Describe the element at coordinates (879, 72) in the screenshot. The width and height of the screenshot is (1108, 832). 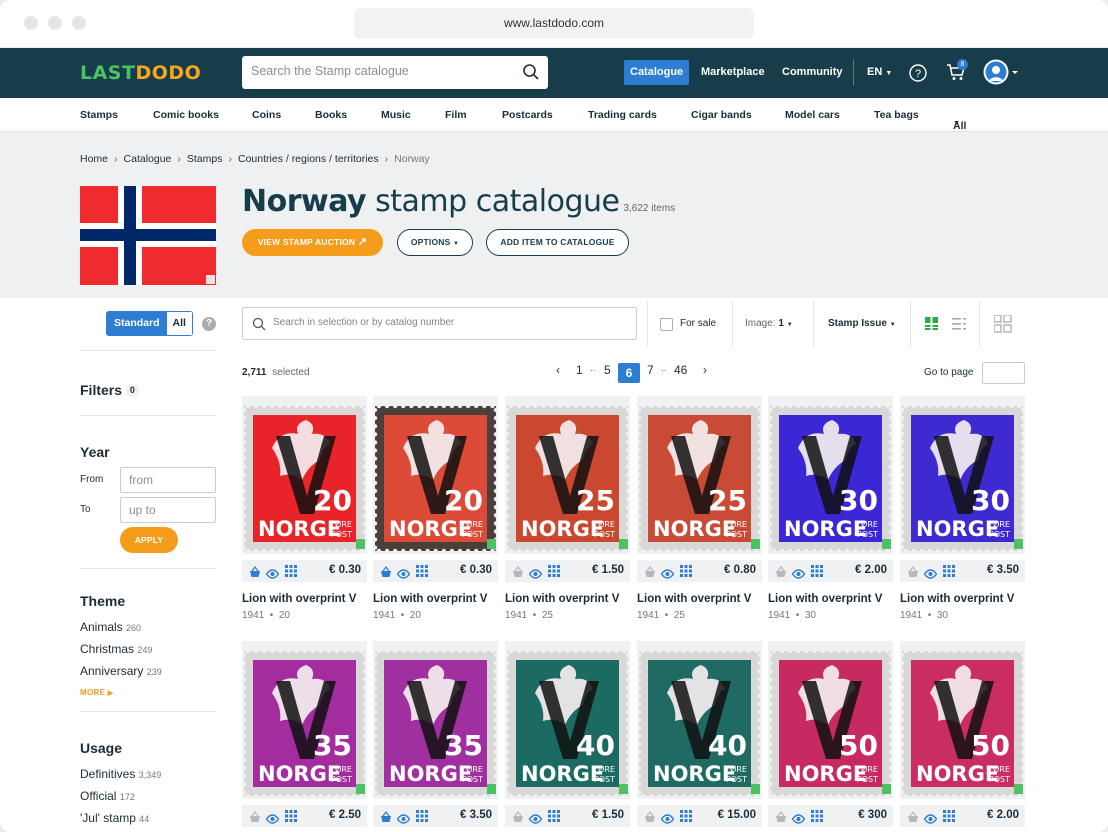
I see `language-selector: EN ▼` at that location.